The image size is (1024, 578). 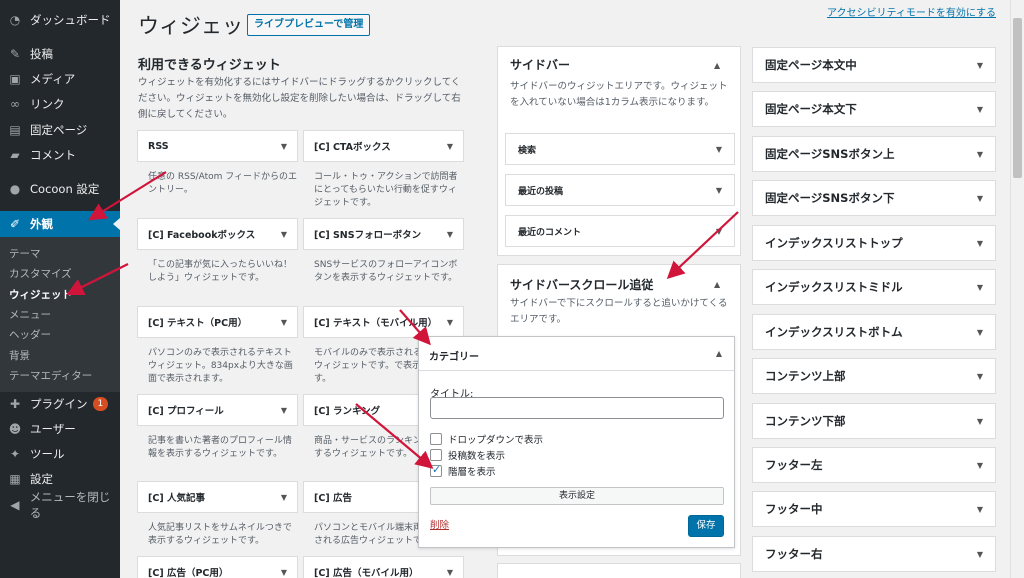 What do you see at coordinates (15, 224) in the screenshot?
I see `brush-icon: ✐` at bounding box center [15, 224].